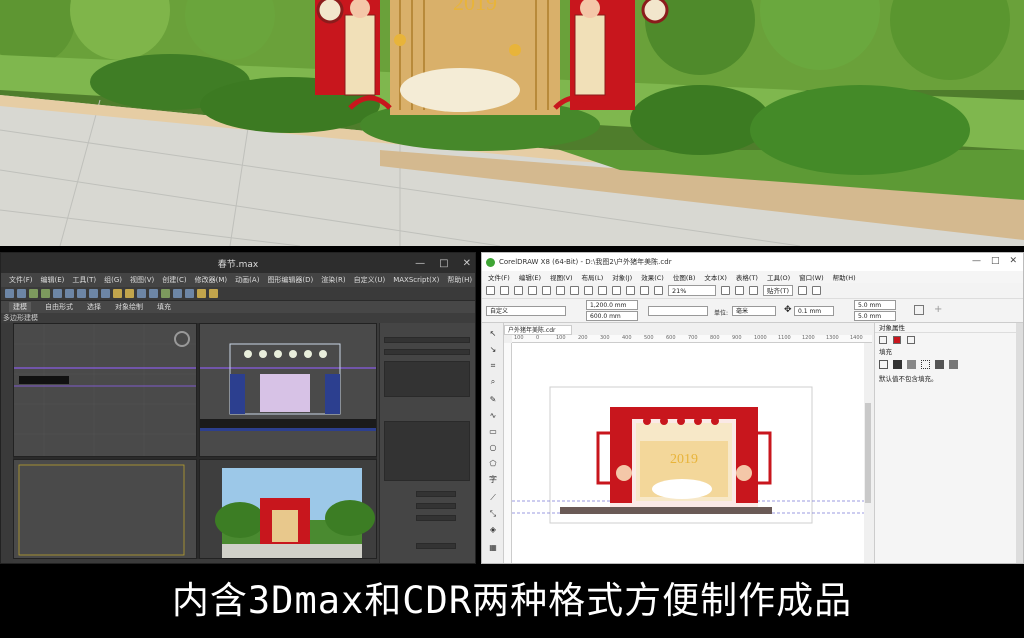  I want to click on viewport-left, so click(105, 509).